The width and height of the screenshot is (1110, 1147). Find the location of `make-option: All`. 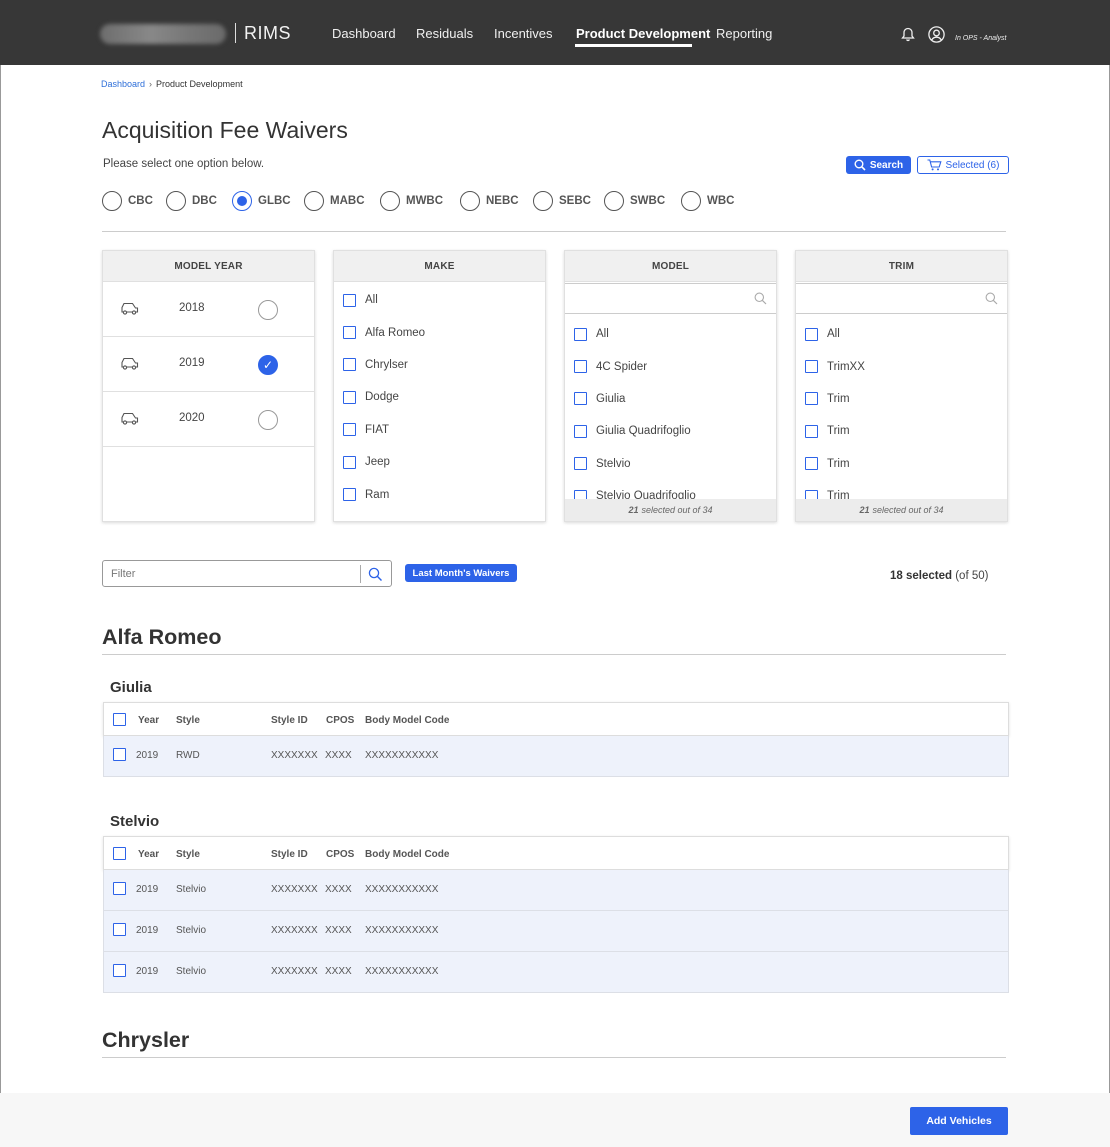

make-option: All is located at coordinates (439, 300).